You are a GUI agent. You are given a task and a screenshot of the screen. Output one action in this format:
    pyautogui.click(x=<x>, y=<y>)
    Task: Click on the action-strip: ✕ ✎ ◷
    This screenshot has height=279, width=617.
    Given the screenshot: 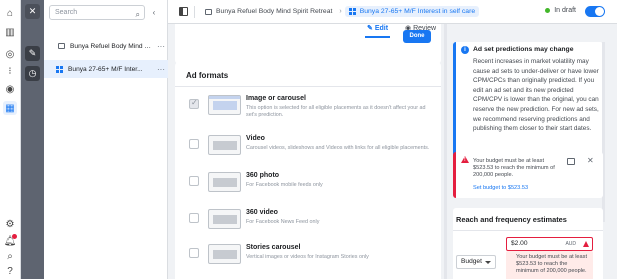 What is the action you would take?
    pyautogui.click(x=32, y=139)
    